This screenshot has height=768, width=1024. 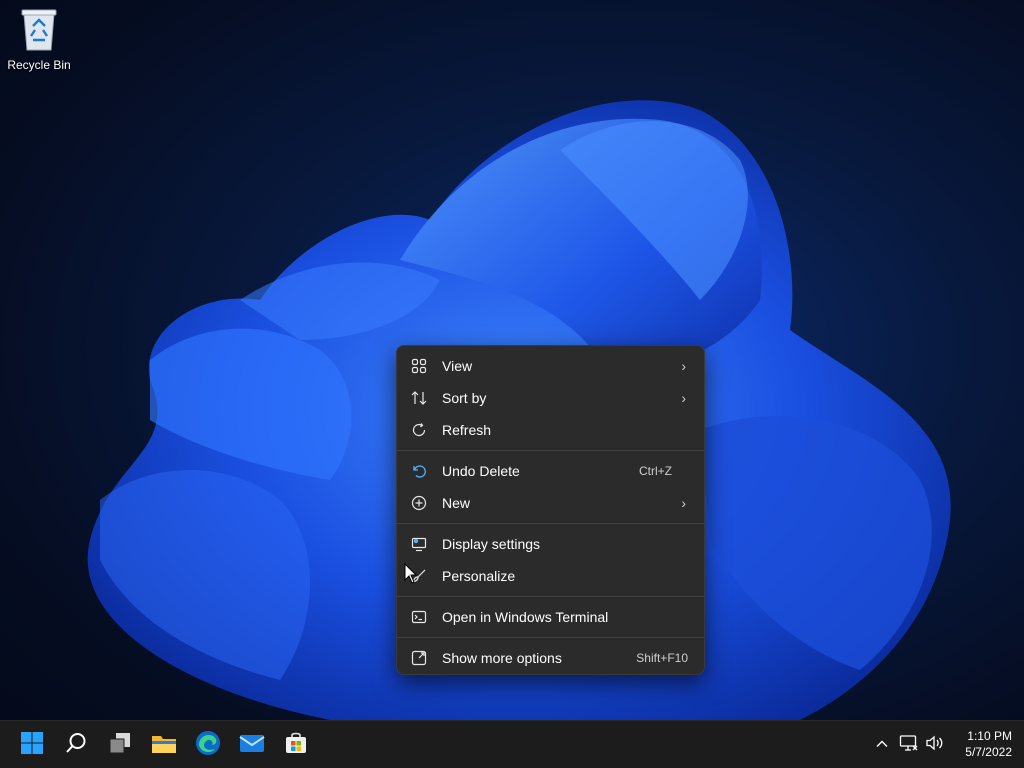 What do you see at coordinates (491, 544) in the screenshot?
I see `menu-item-label: Display settings` at bounding box center [491, 544].